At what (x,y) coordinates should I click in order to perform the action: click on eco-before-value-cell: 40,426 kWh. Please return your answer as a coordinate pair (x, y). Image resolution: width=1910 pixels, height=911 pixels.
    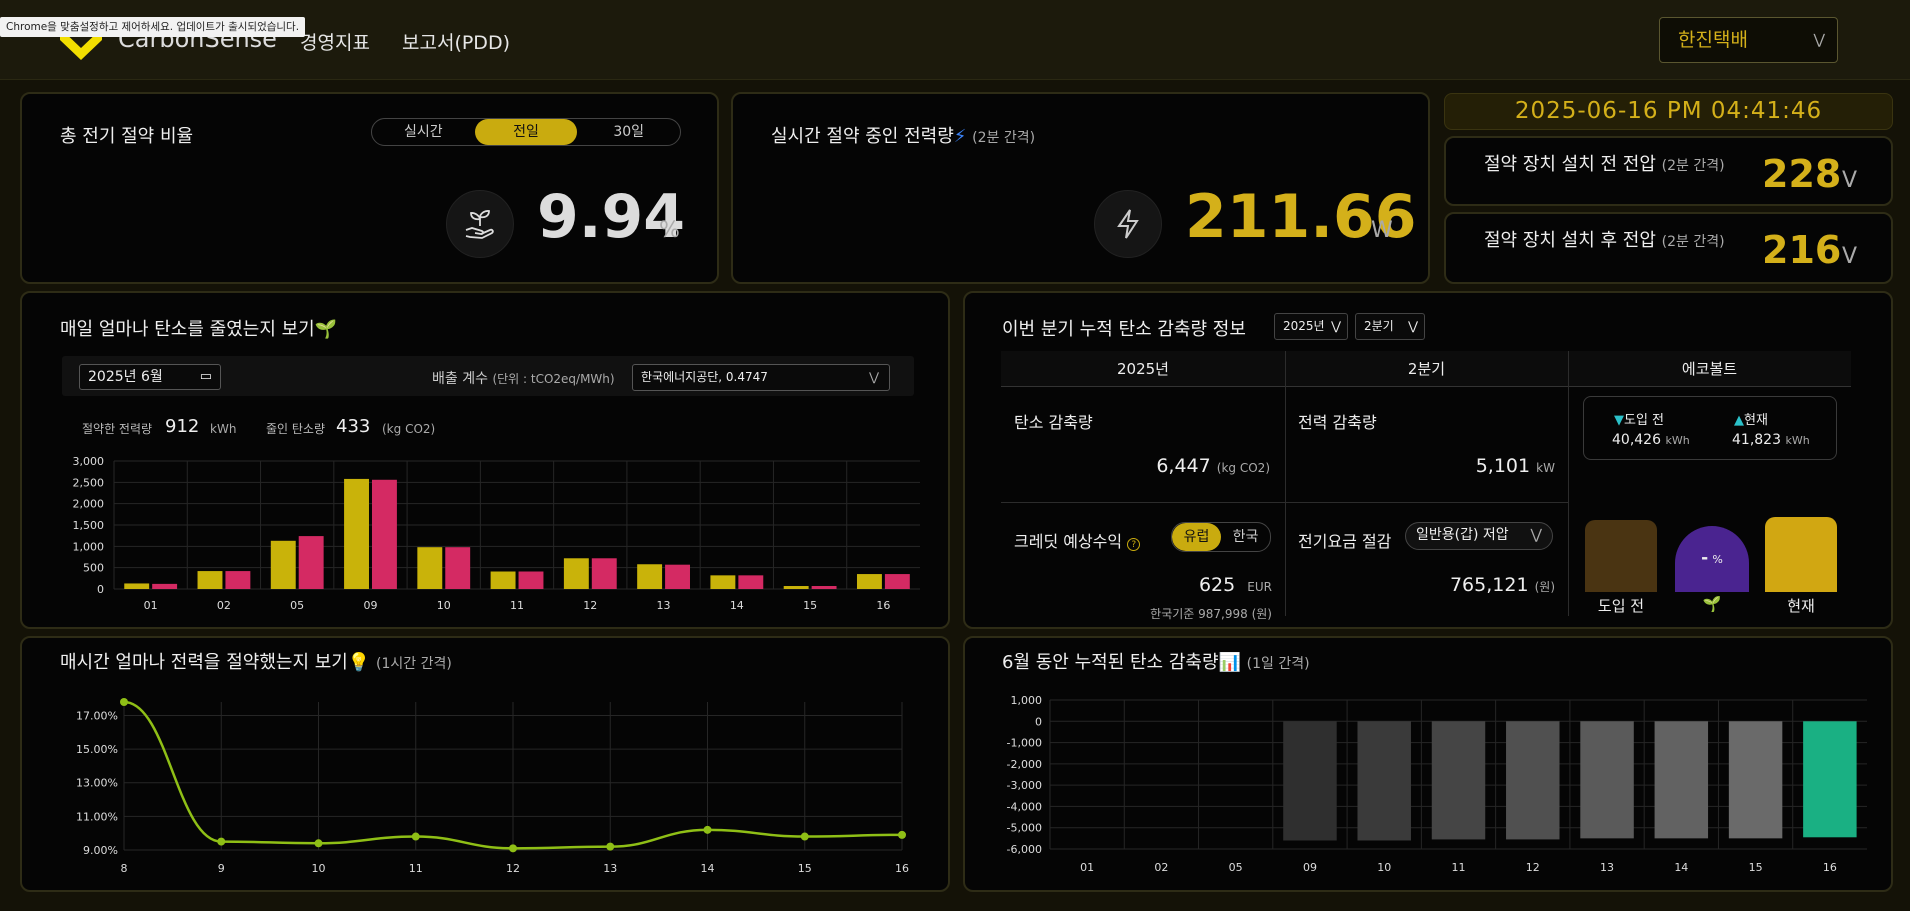
    Looking at the image, I should click on (1651, 440).